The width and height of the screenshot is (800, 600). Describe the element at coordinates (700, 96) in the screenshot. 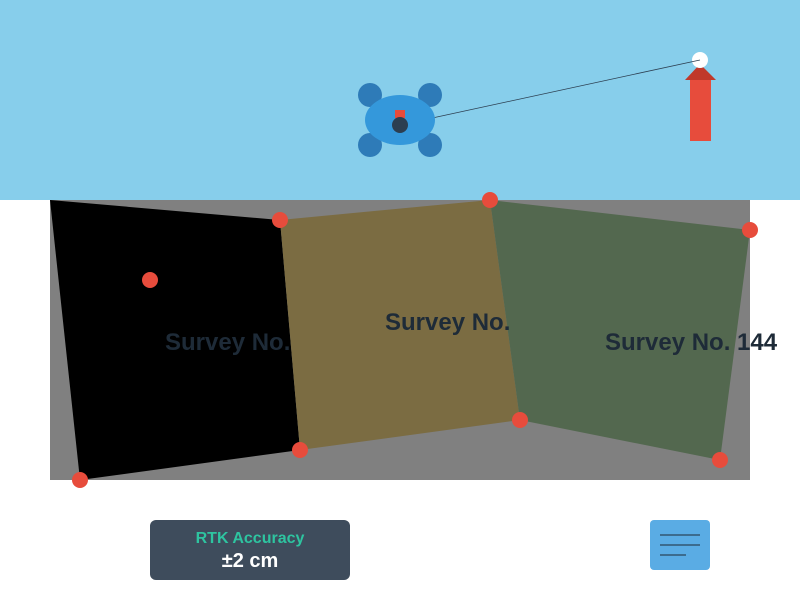

I see `base-station-icon` at that location.